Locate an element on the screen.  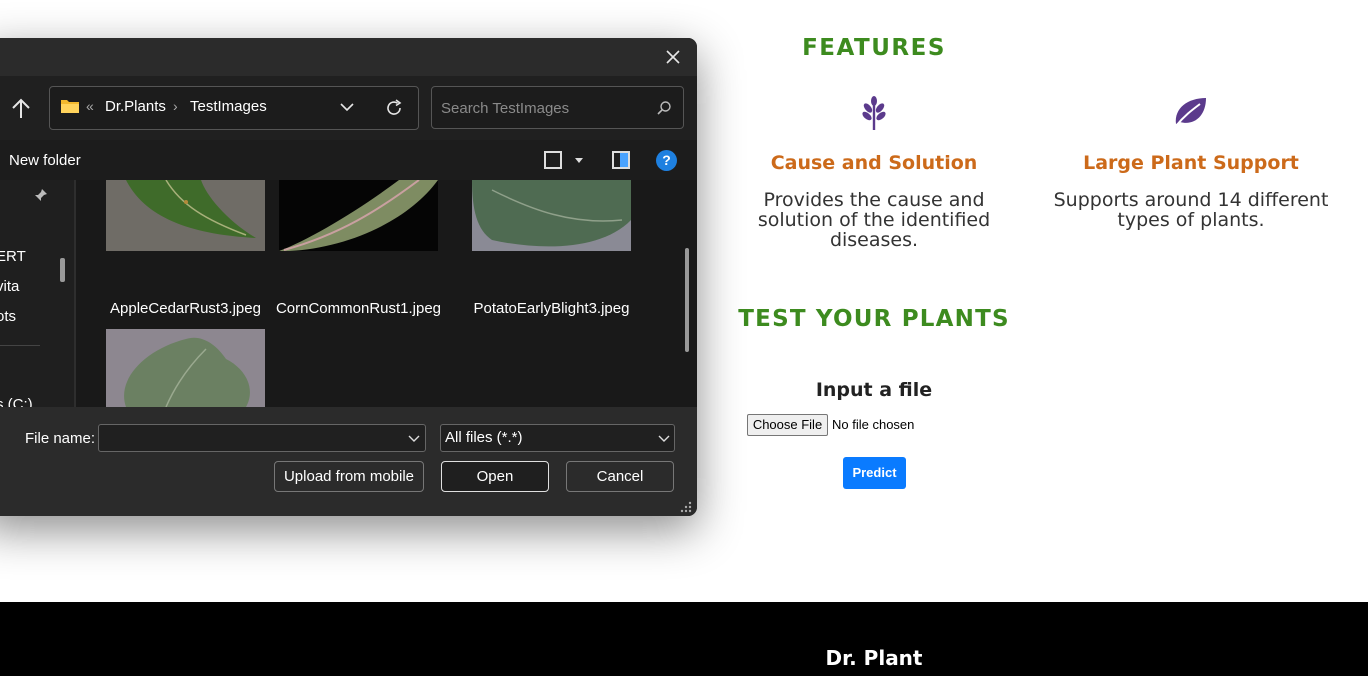
thumbnail-corn-common-rust is located at coordinates (358, 215).